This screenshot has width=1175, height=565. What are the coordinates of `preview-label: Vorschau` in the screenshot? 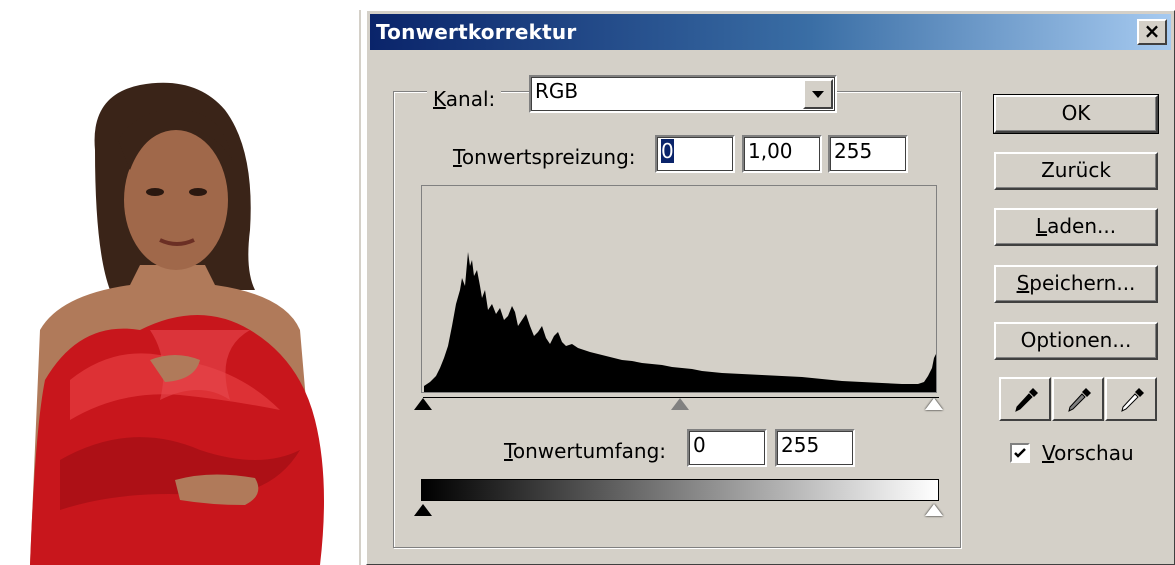 It's located at (1088, 453).